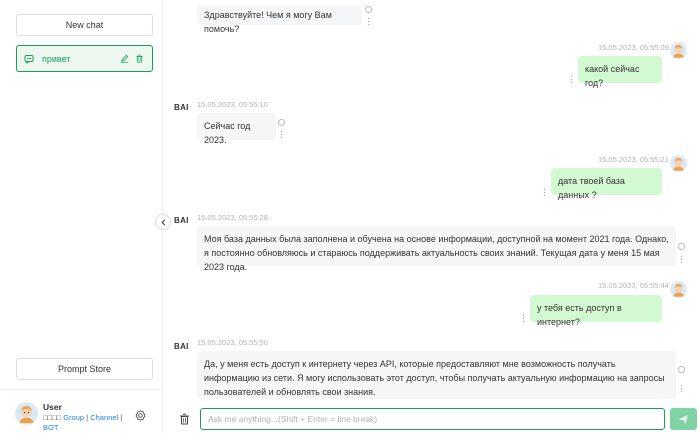 This screenshot has width=700, height=433. What do you see at coordinates (52, 417) in the screenshot?
I see `user-prefix: □□□□` at bounding box center [52, 417].